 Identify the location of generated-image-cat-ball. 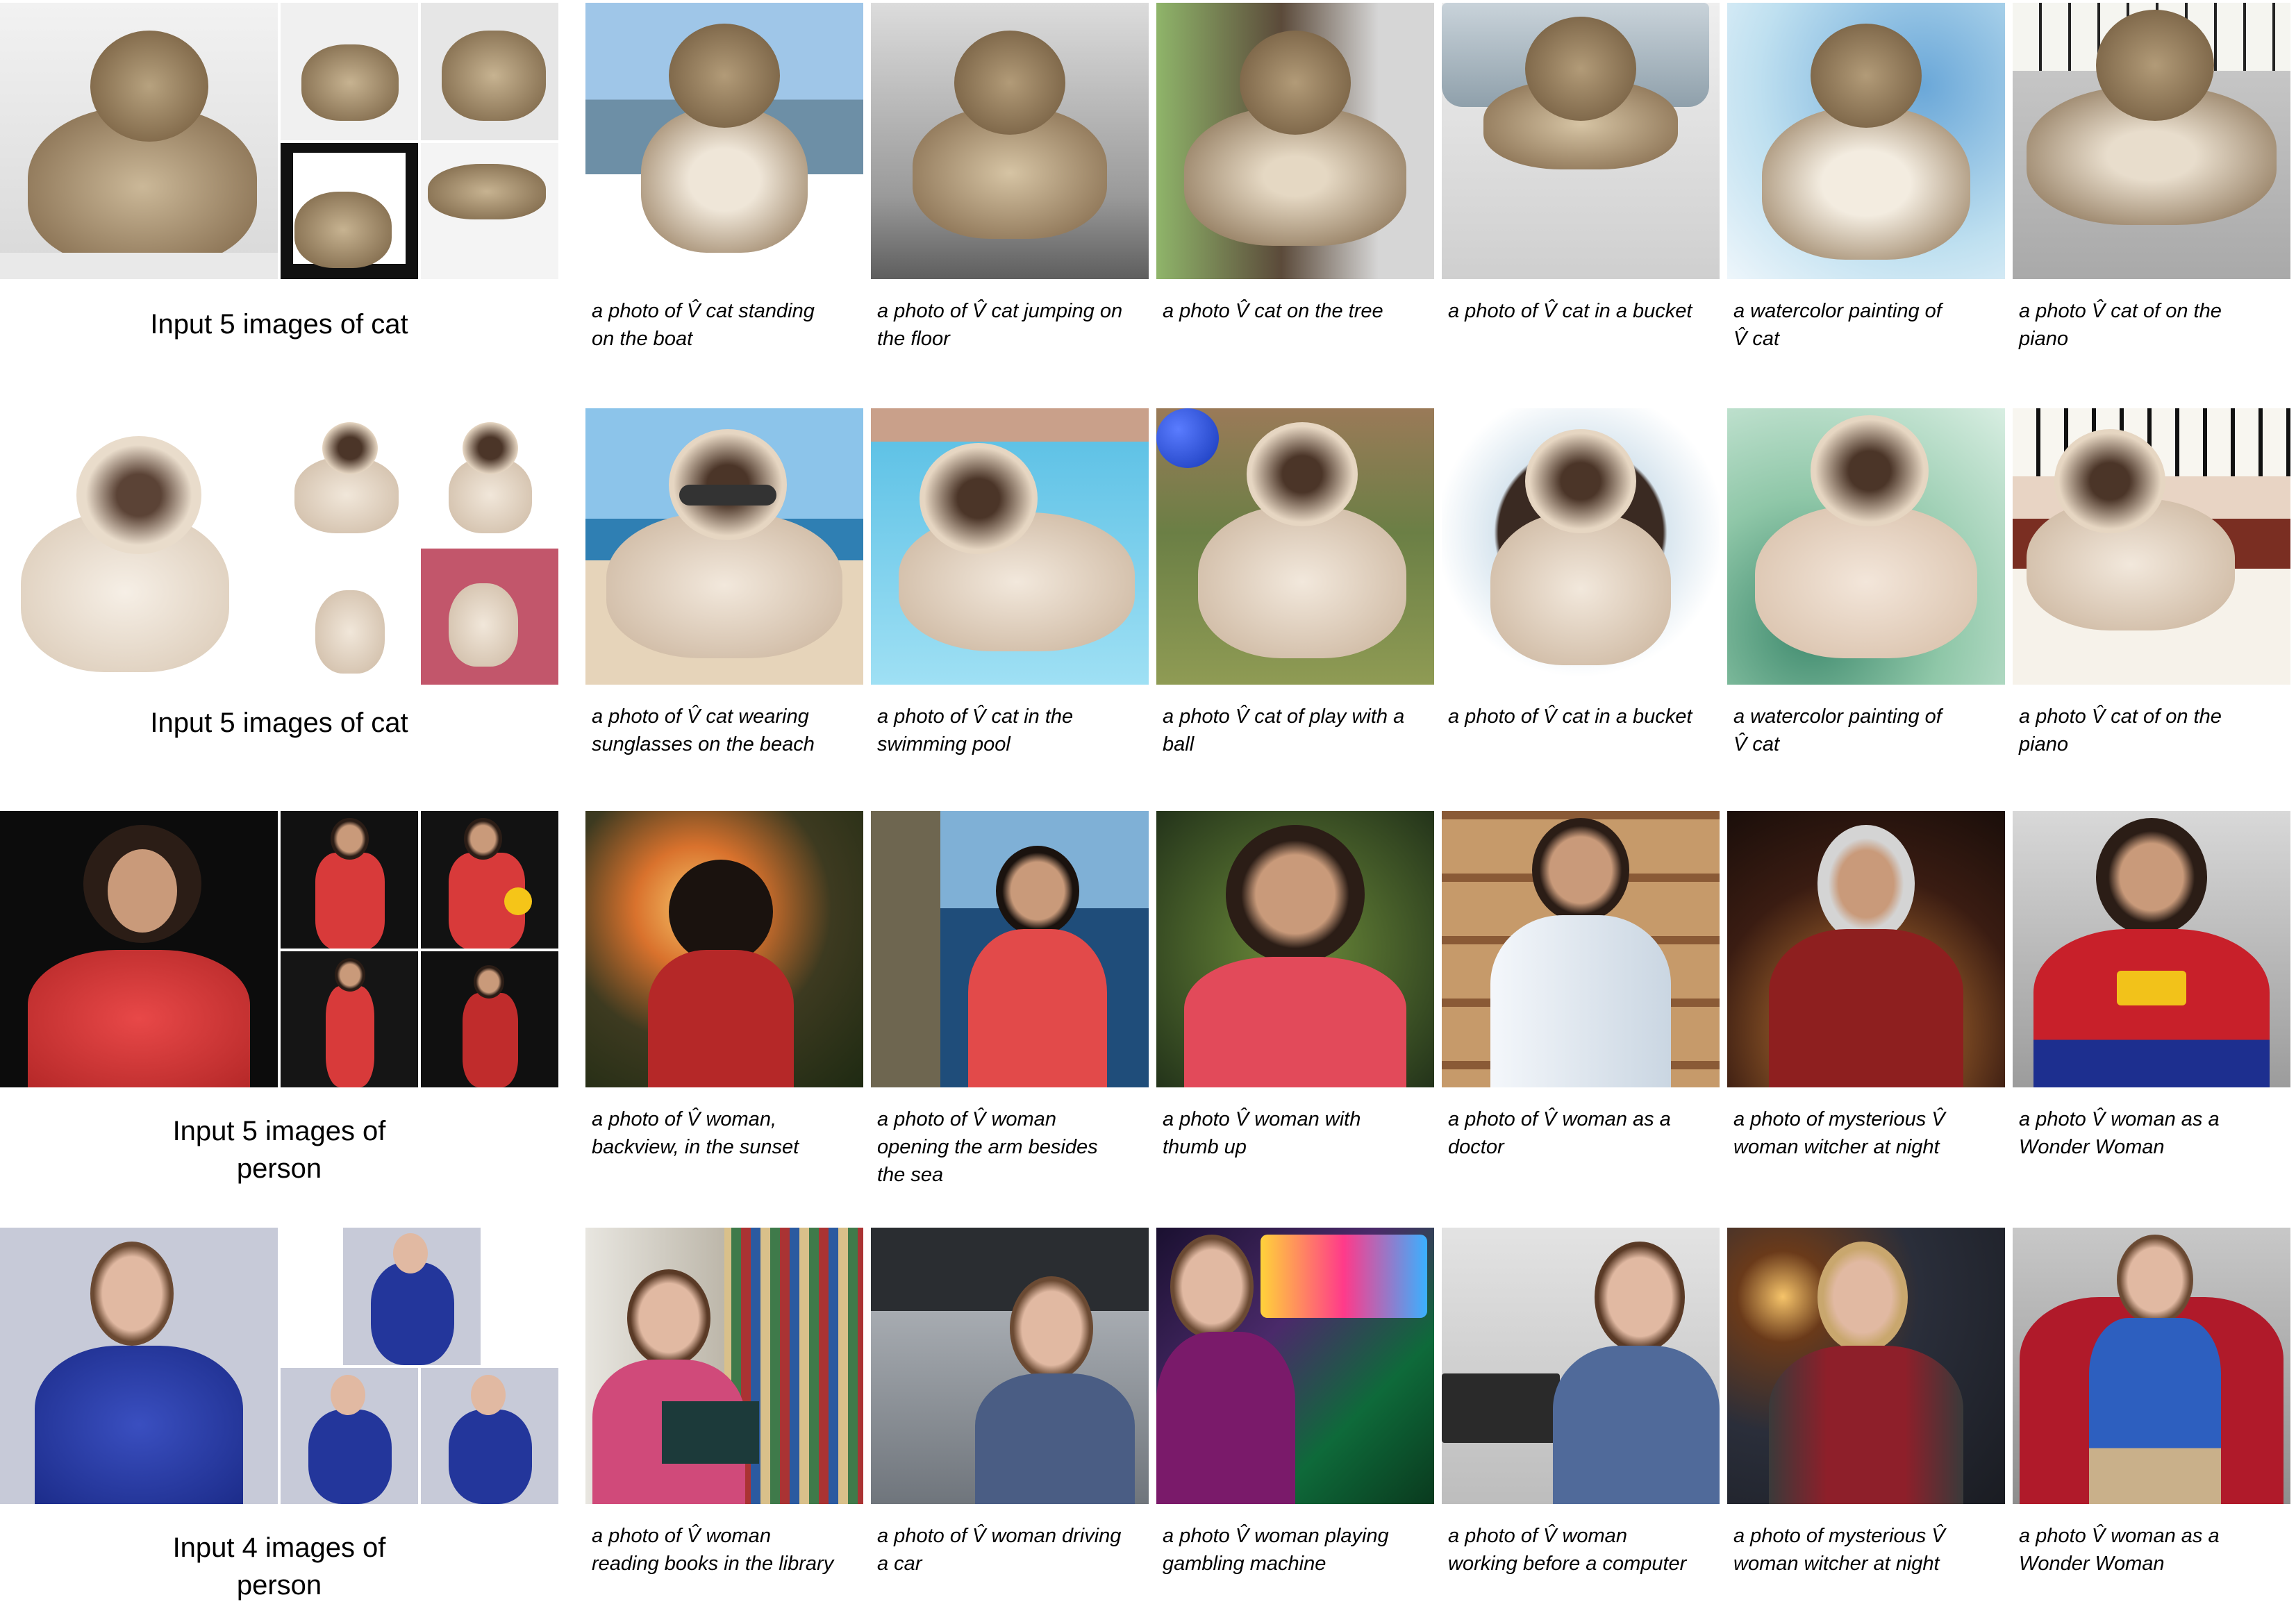
(1295, 546).